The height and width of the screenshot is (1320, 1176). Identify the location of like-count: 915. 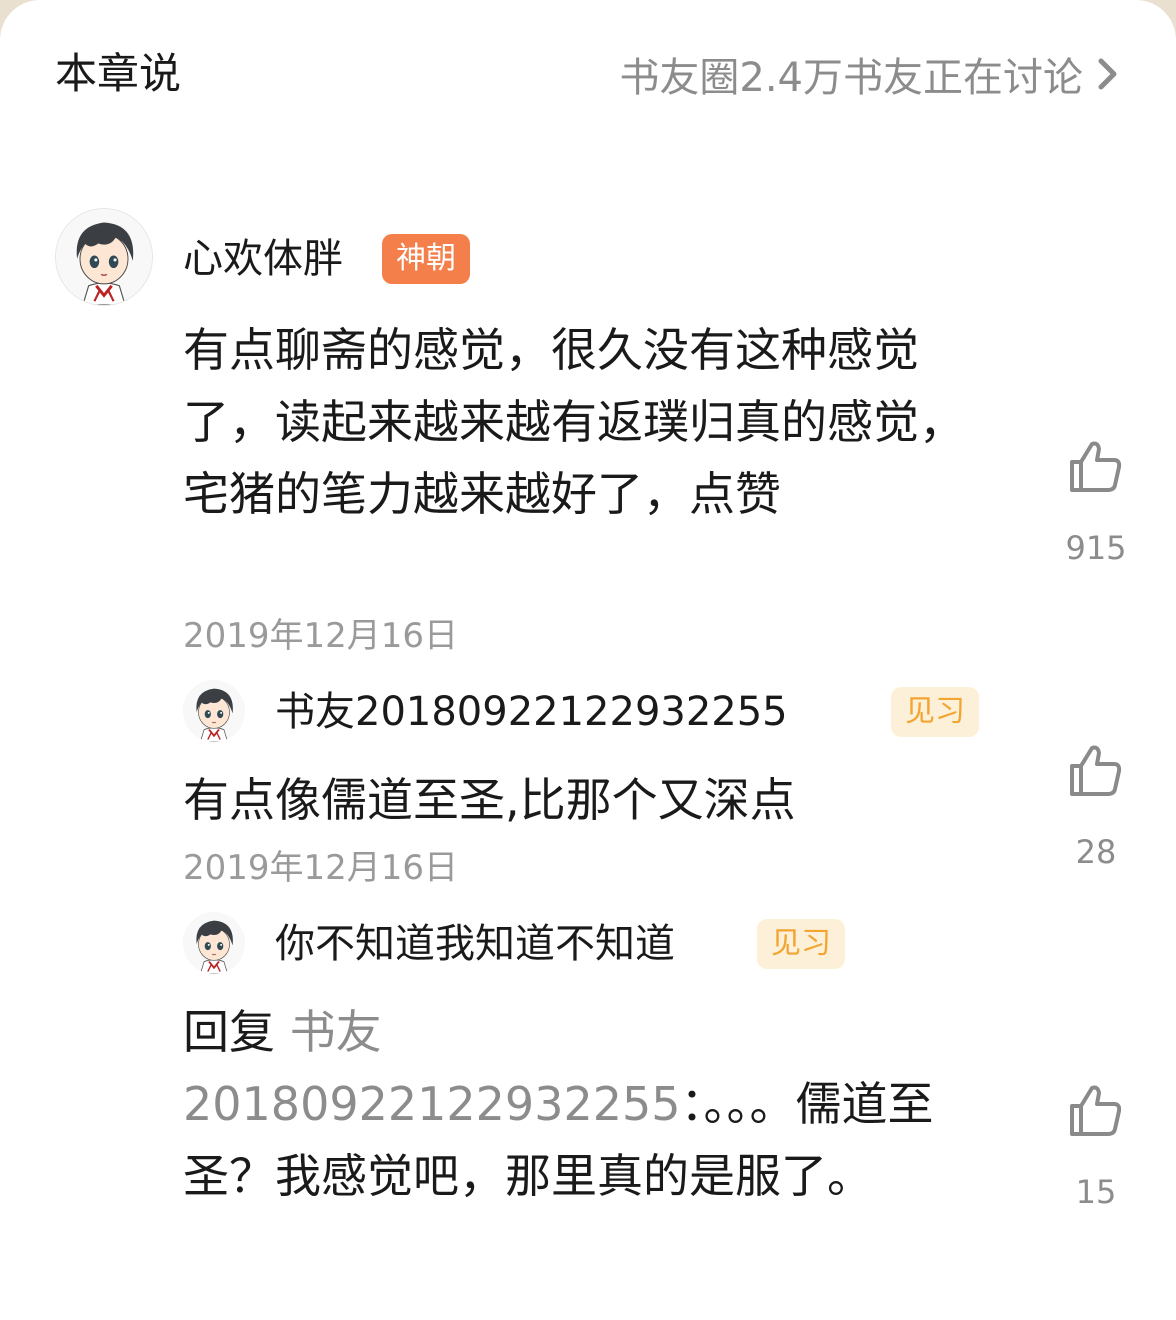
(1096, 548).